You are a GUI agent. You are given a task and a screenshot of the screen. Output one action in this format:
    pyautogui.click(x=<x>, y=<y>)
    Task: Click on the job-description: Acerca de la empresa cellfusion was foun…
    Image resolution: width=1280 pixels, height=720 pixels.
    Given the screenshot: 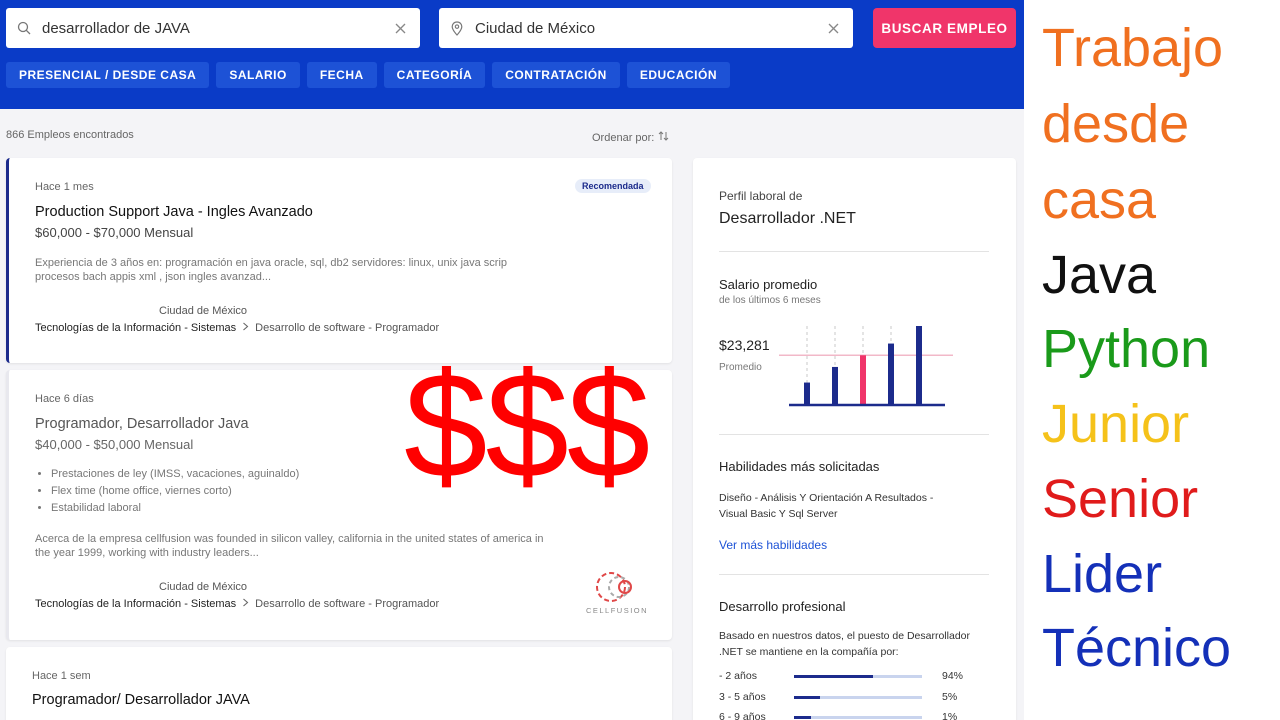 What is the action you would take?
    pyautogui.click(x=295, y=546)
    